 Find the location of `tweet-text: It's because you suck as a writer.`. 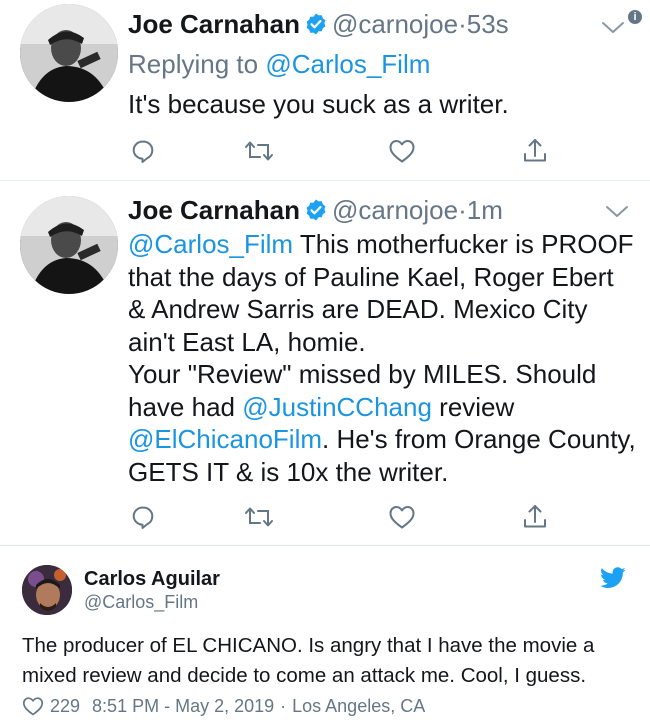

tweet-text: It's because you suck as a writer. is located at coordinates (318, 104).